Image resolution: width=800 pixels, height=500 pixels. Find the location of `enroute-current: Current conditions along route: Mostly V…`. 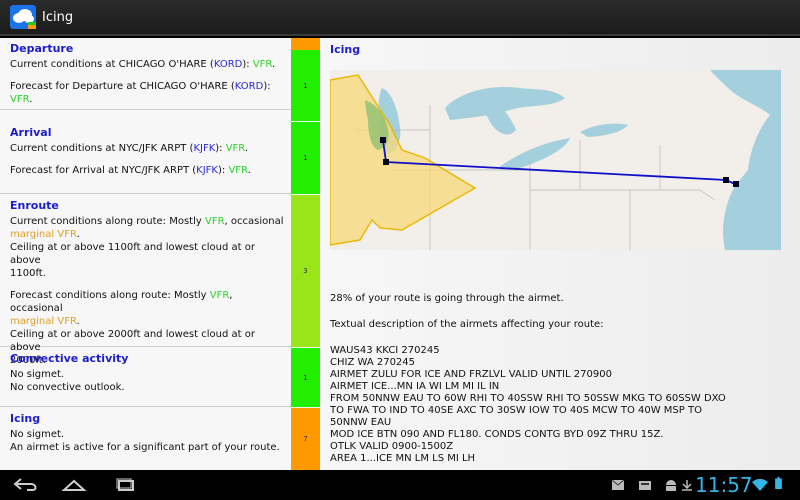

enroute-current: Current conditions along route: Mostly V… is located at coordinates (147, 228).